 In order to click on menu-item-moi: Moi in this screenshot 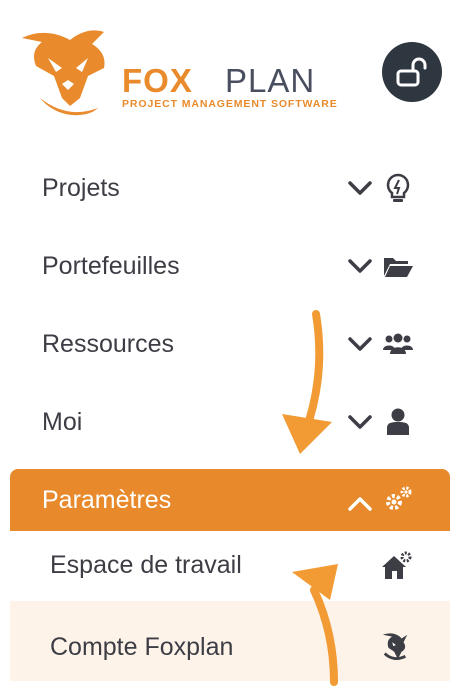, I will do `click(230, 422)`.